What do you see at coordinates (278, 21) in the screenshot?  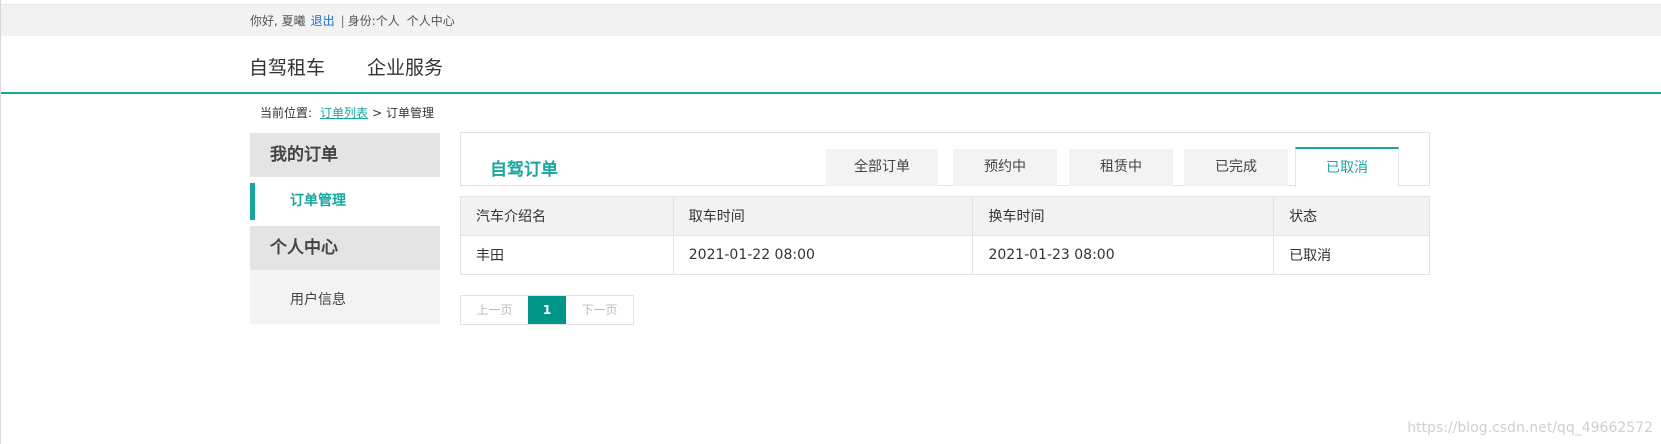 I see `greeting-text: 你好, 夏曦` at bounding box center [278, 21].